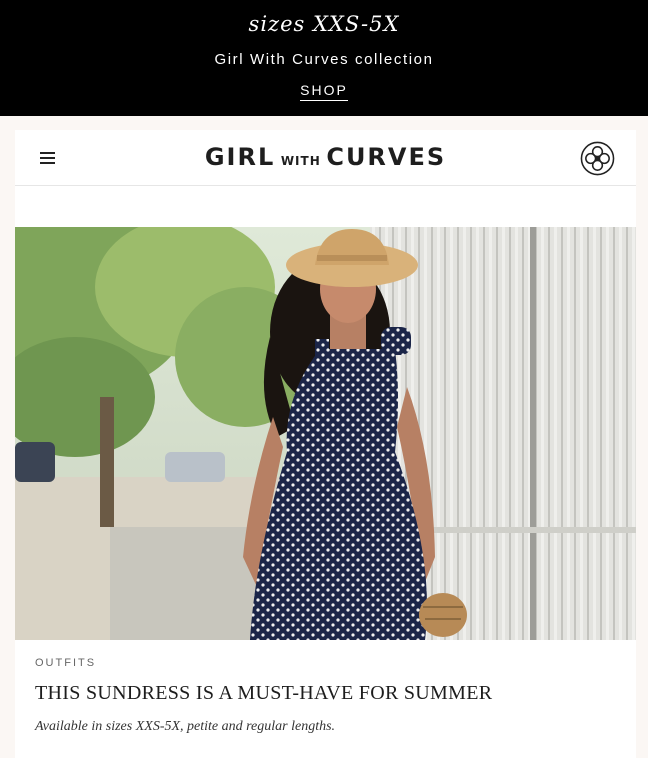  Describe the element at coordinates (597, 158) in the screenshot. I see `ornamental-emblem-icon` at that location.